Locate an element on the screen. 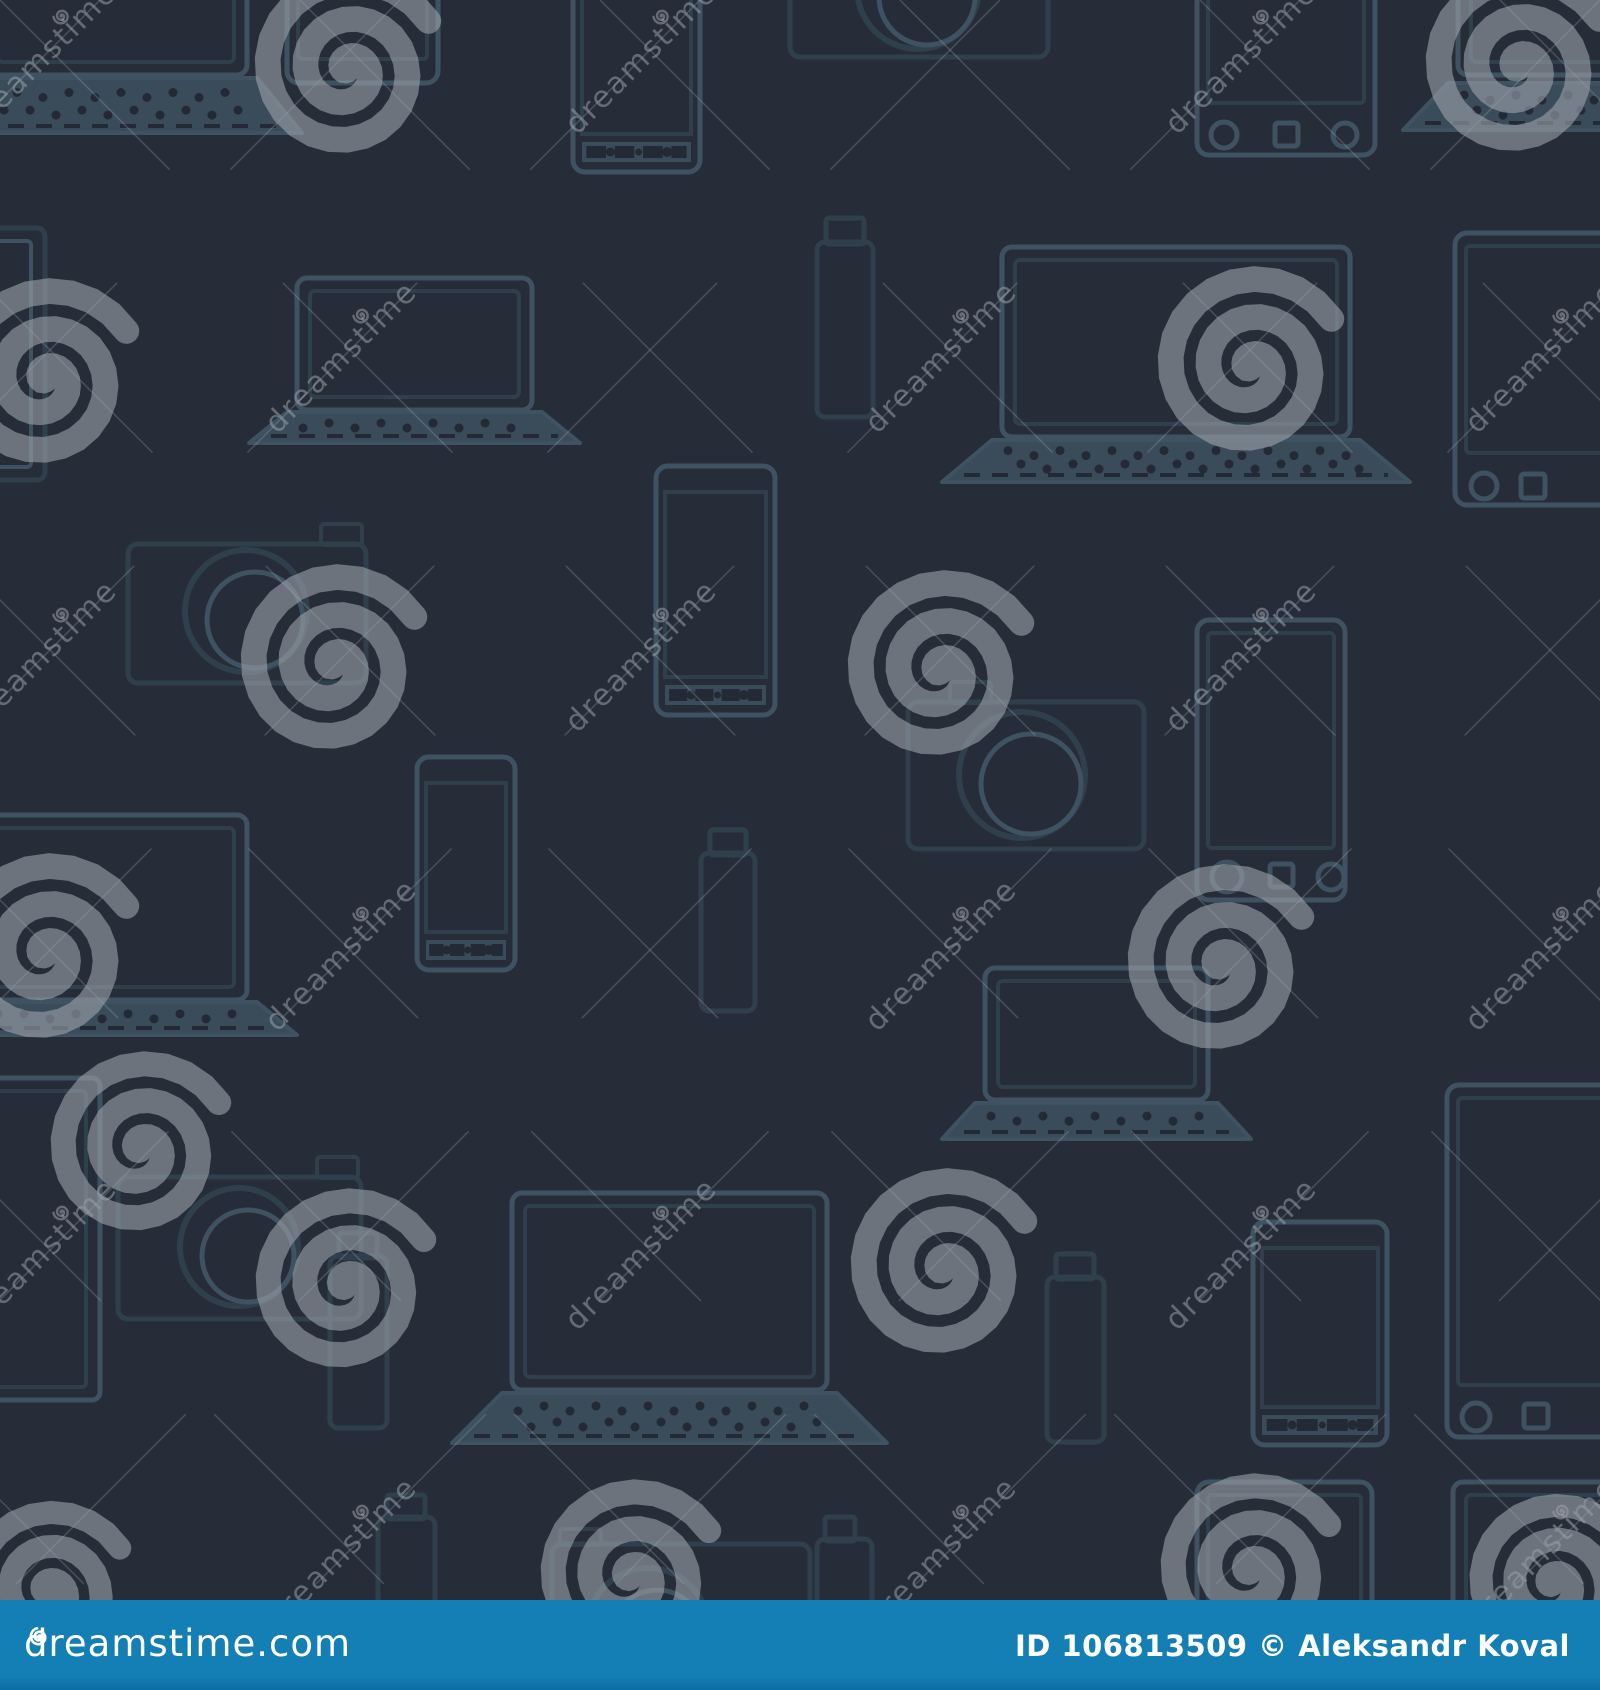  dreamstime-logo: dreamstime.com is located at coordinates (187, 1643).